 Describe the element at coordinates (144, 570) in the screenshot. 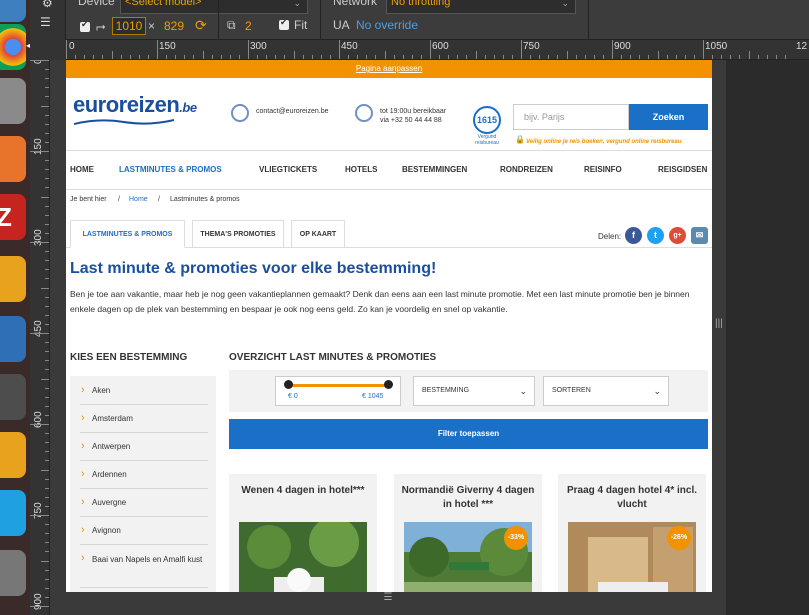

I see `destination-item: Baai van Napels en Amalfi kust` at that location.